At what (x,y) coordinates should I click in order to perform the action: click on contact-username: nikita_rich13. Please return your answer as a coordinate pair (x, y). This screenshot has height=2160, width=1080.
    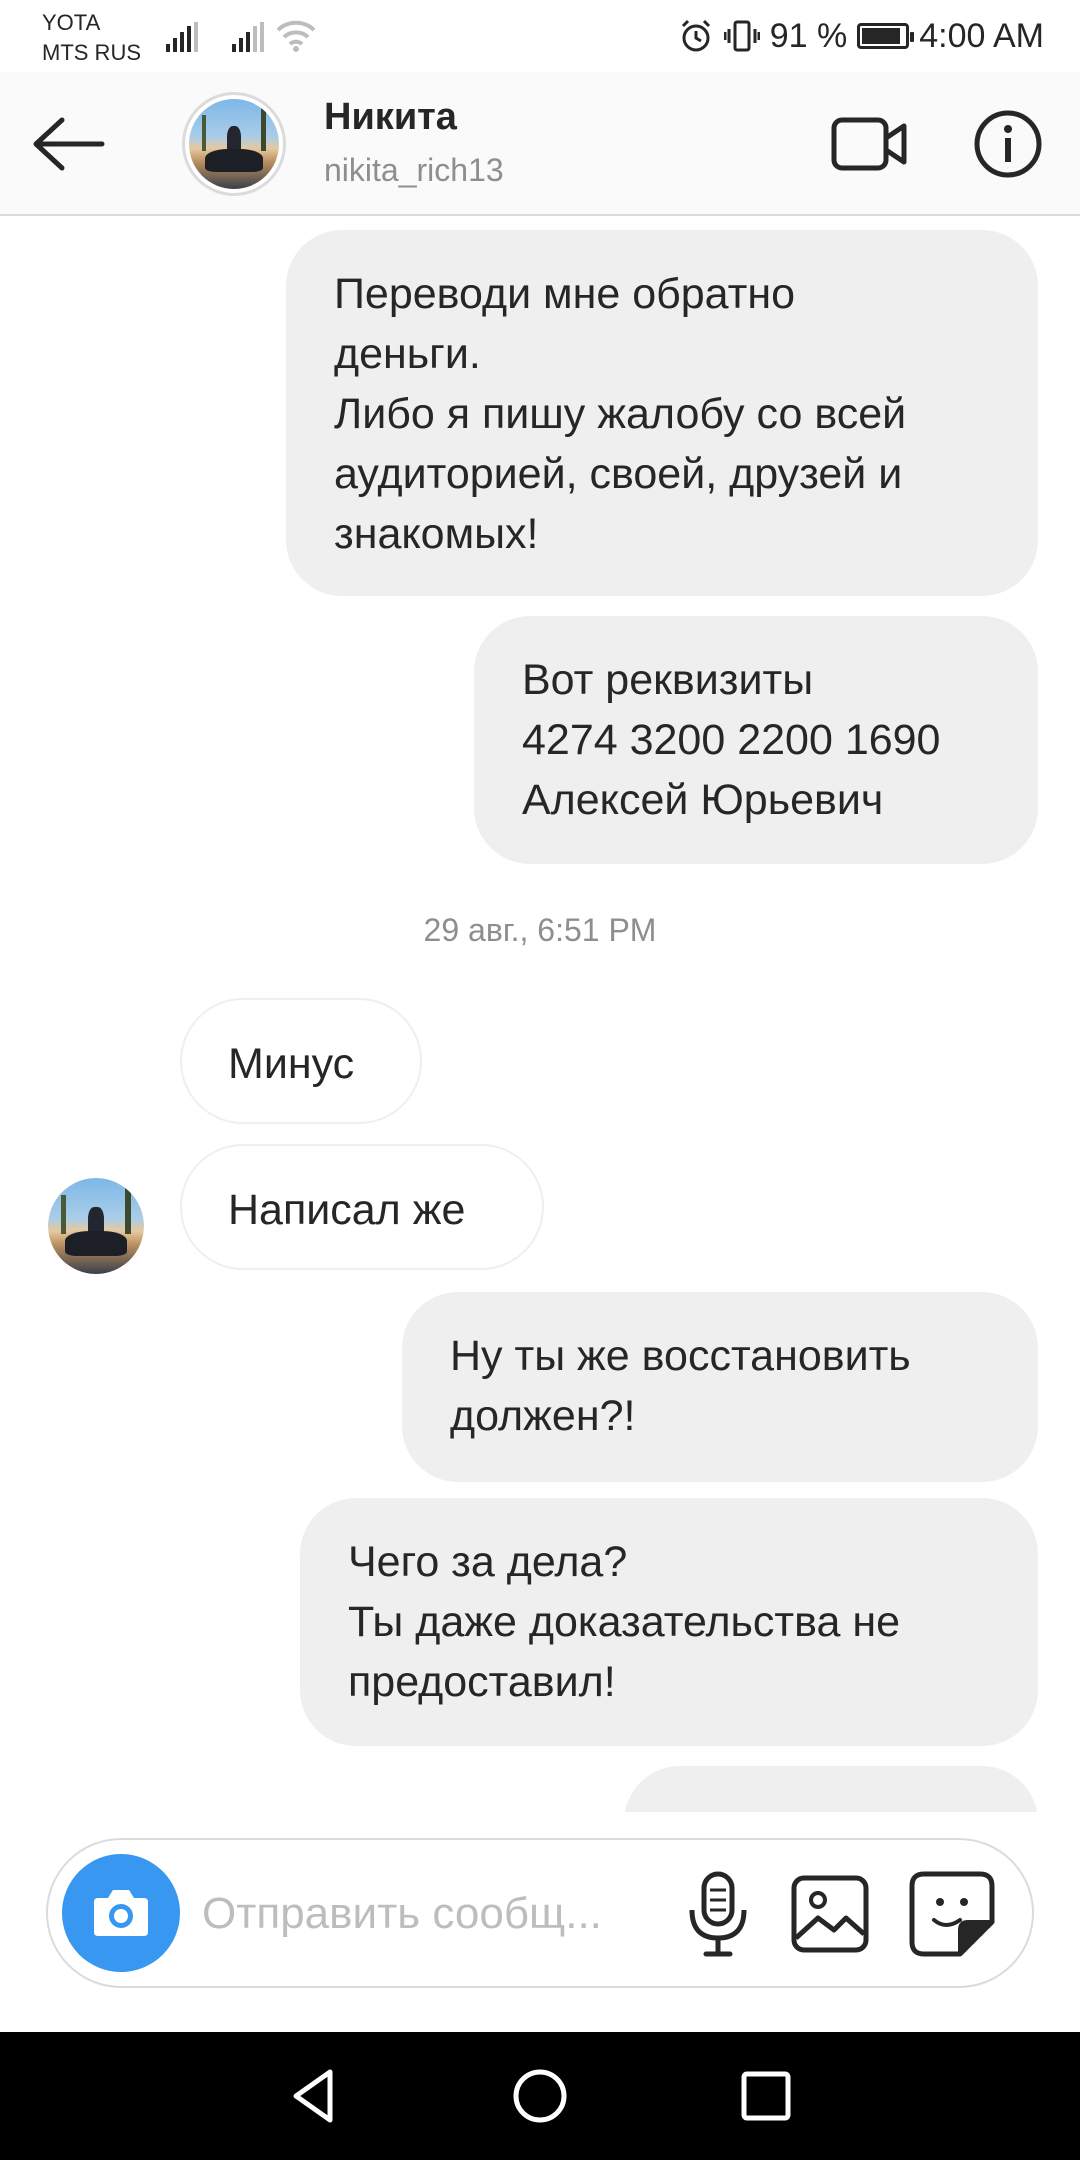
    Looking at the image, I should click on (414, 170).